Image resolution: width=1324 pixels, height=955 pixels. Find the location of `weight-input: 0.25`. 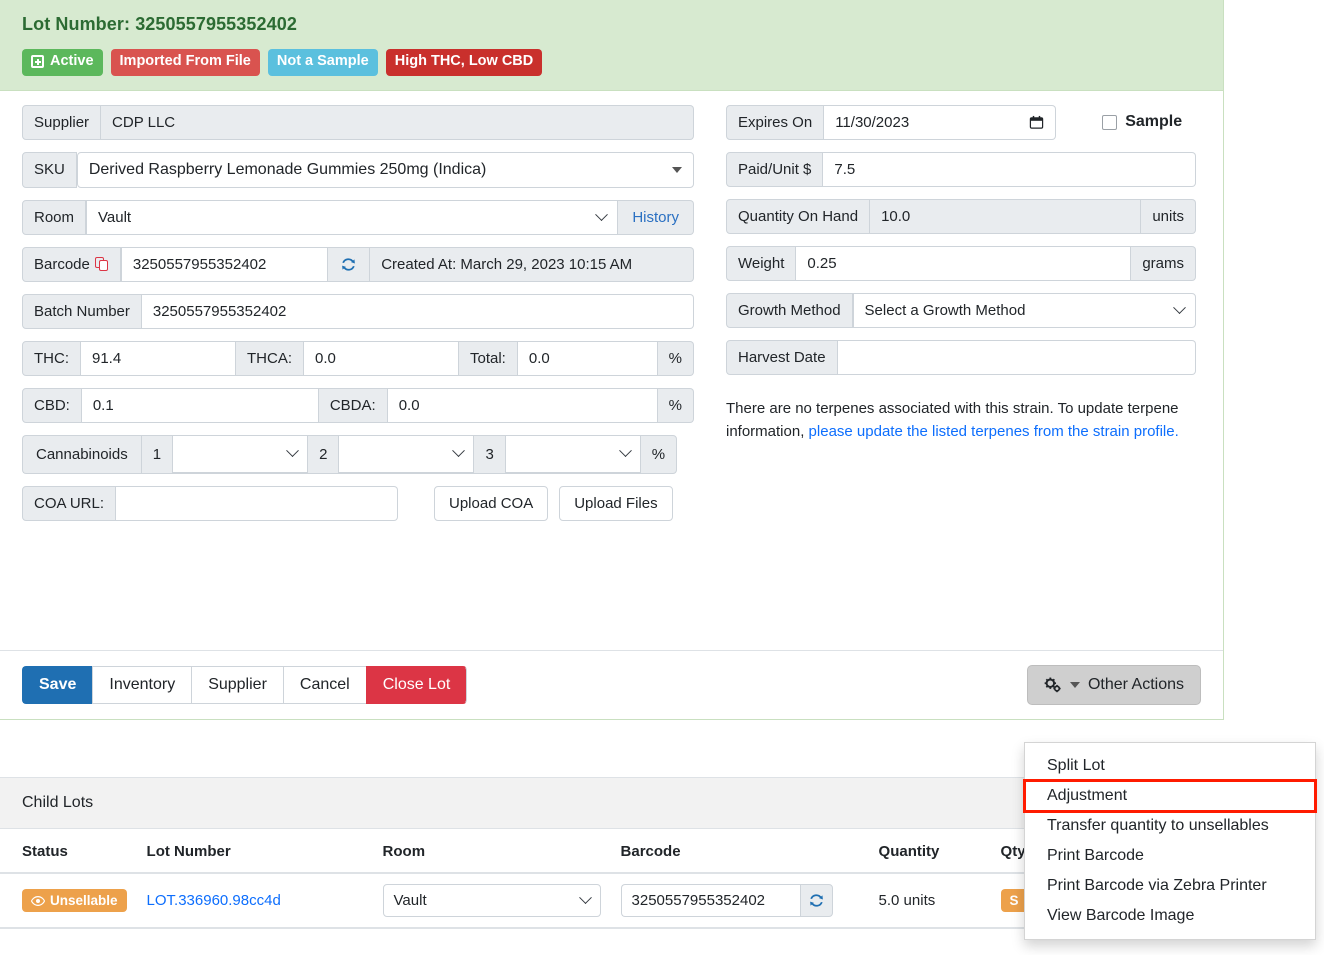

weight-input: 0.25 is located at coordinates (964, 263).